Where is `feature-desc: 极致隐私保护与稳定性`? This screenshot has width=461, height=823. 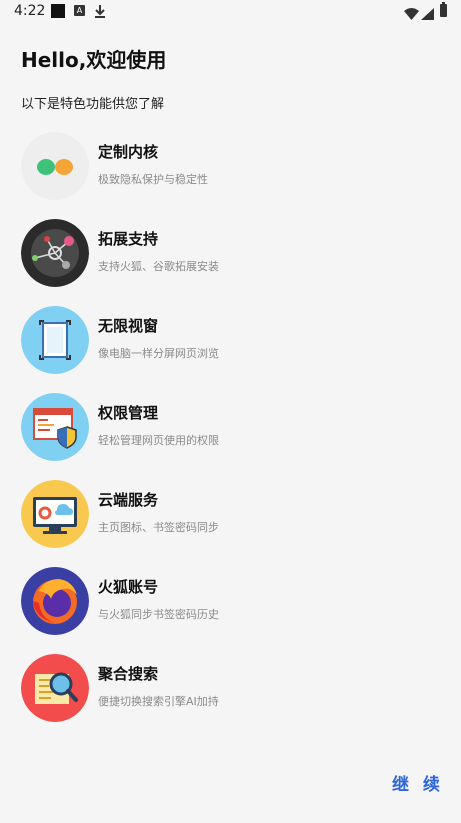 feature-desc: 极致隐私保护与稳定性 is located at coordinates (153, 179).